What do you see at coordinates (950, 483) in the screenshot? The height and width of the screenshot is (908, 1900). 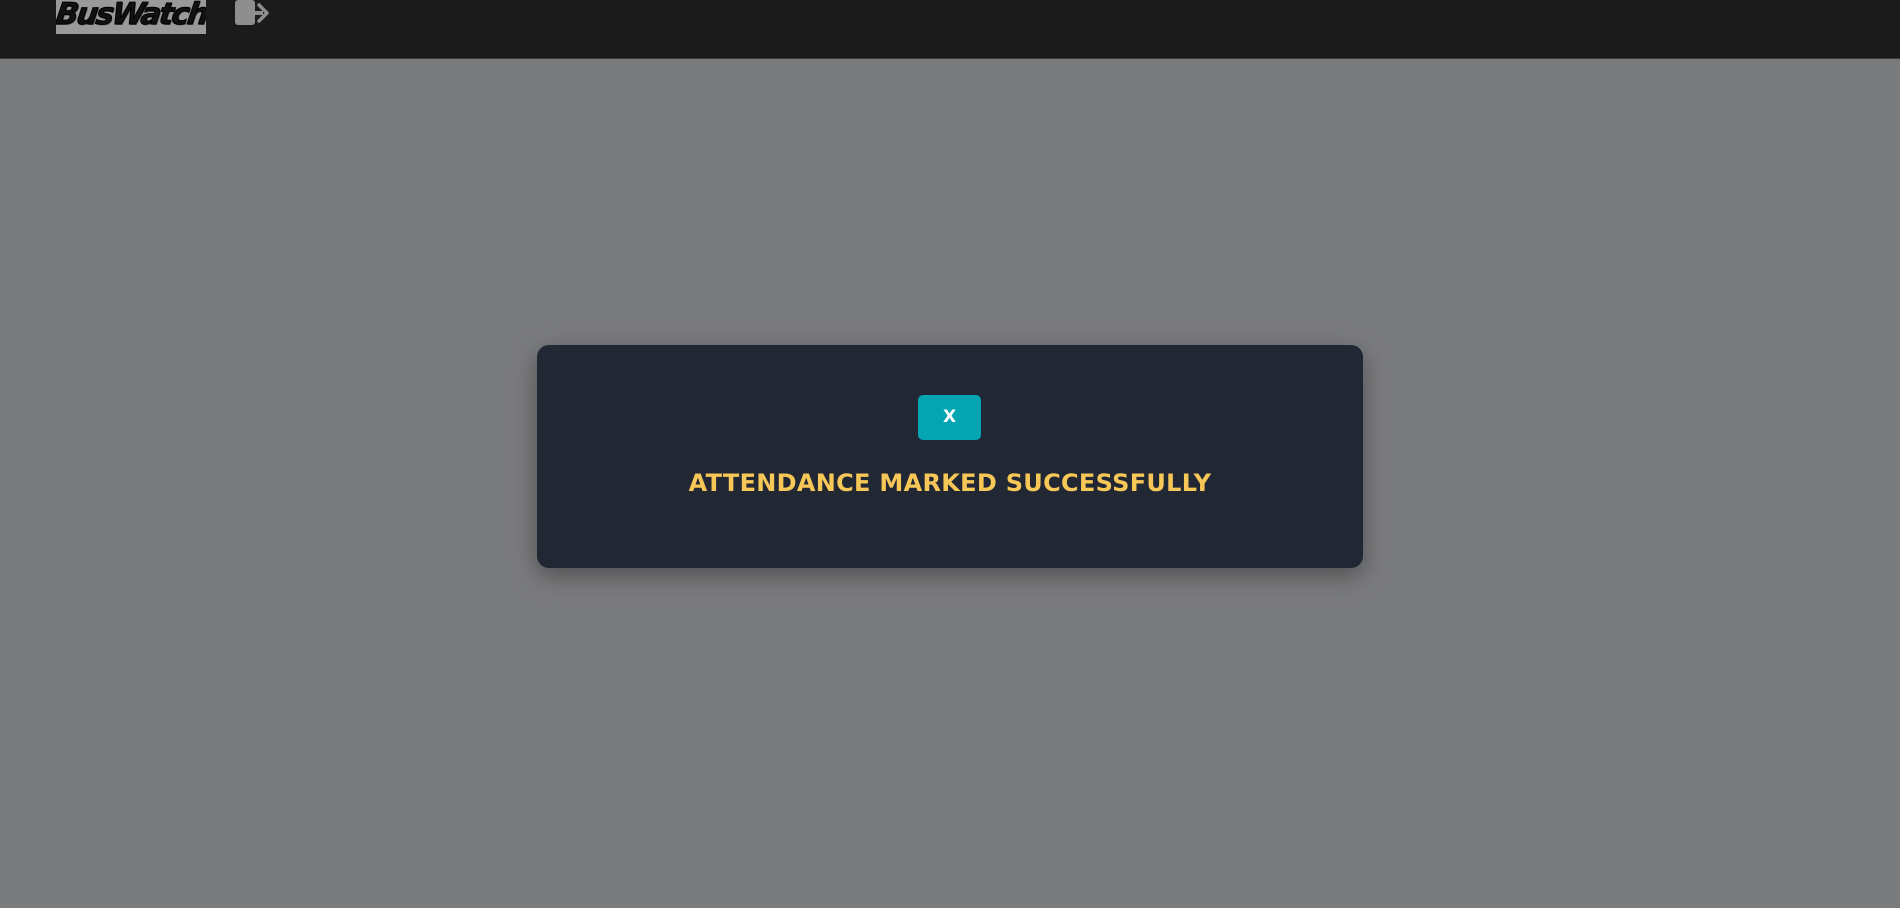 I see `success-message: ATTENDANCE MARKED SUCCESSFULLY` at bounding box center [950, 483].